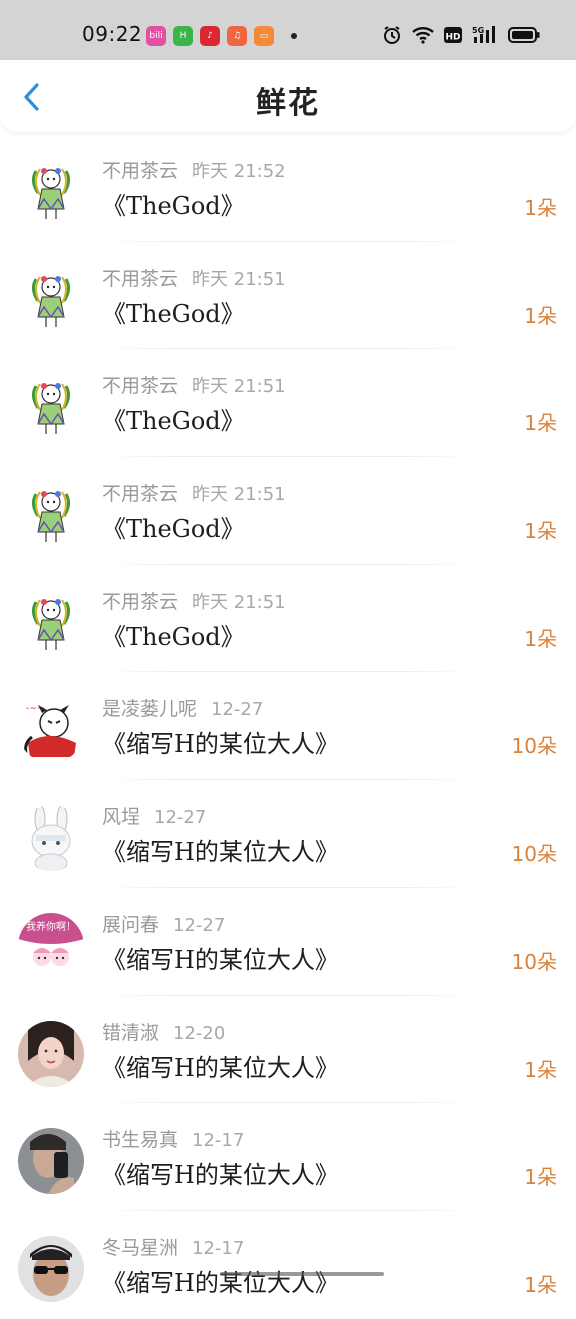 The width and height of the screenshot is (576, 1319). I want to click on gift-list-item: ~~~ 是凌蒌儿呢 12-27 《缩写H的某位大人》 10朵, so click(288, 726).